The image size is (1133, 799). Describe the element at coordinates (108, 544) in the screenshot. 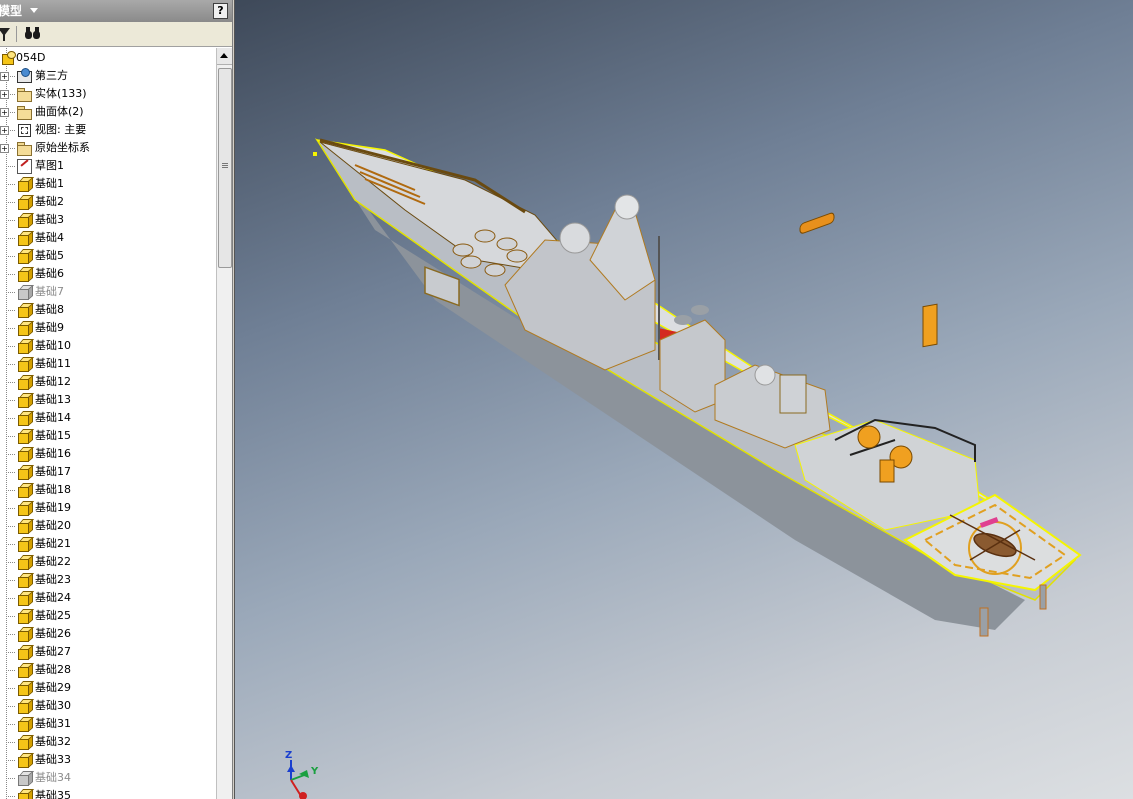

I see `tree-item: 基础21` at that location.